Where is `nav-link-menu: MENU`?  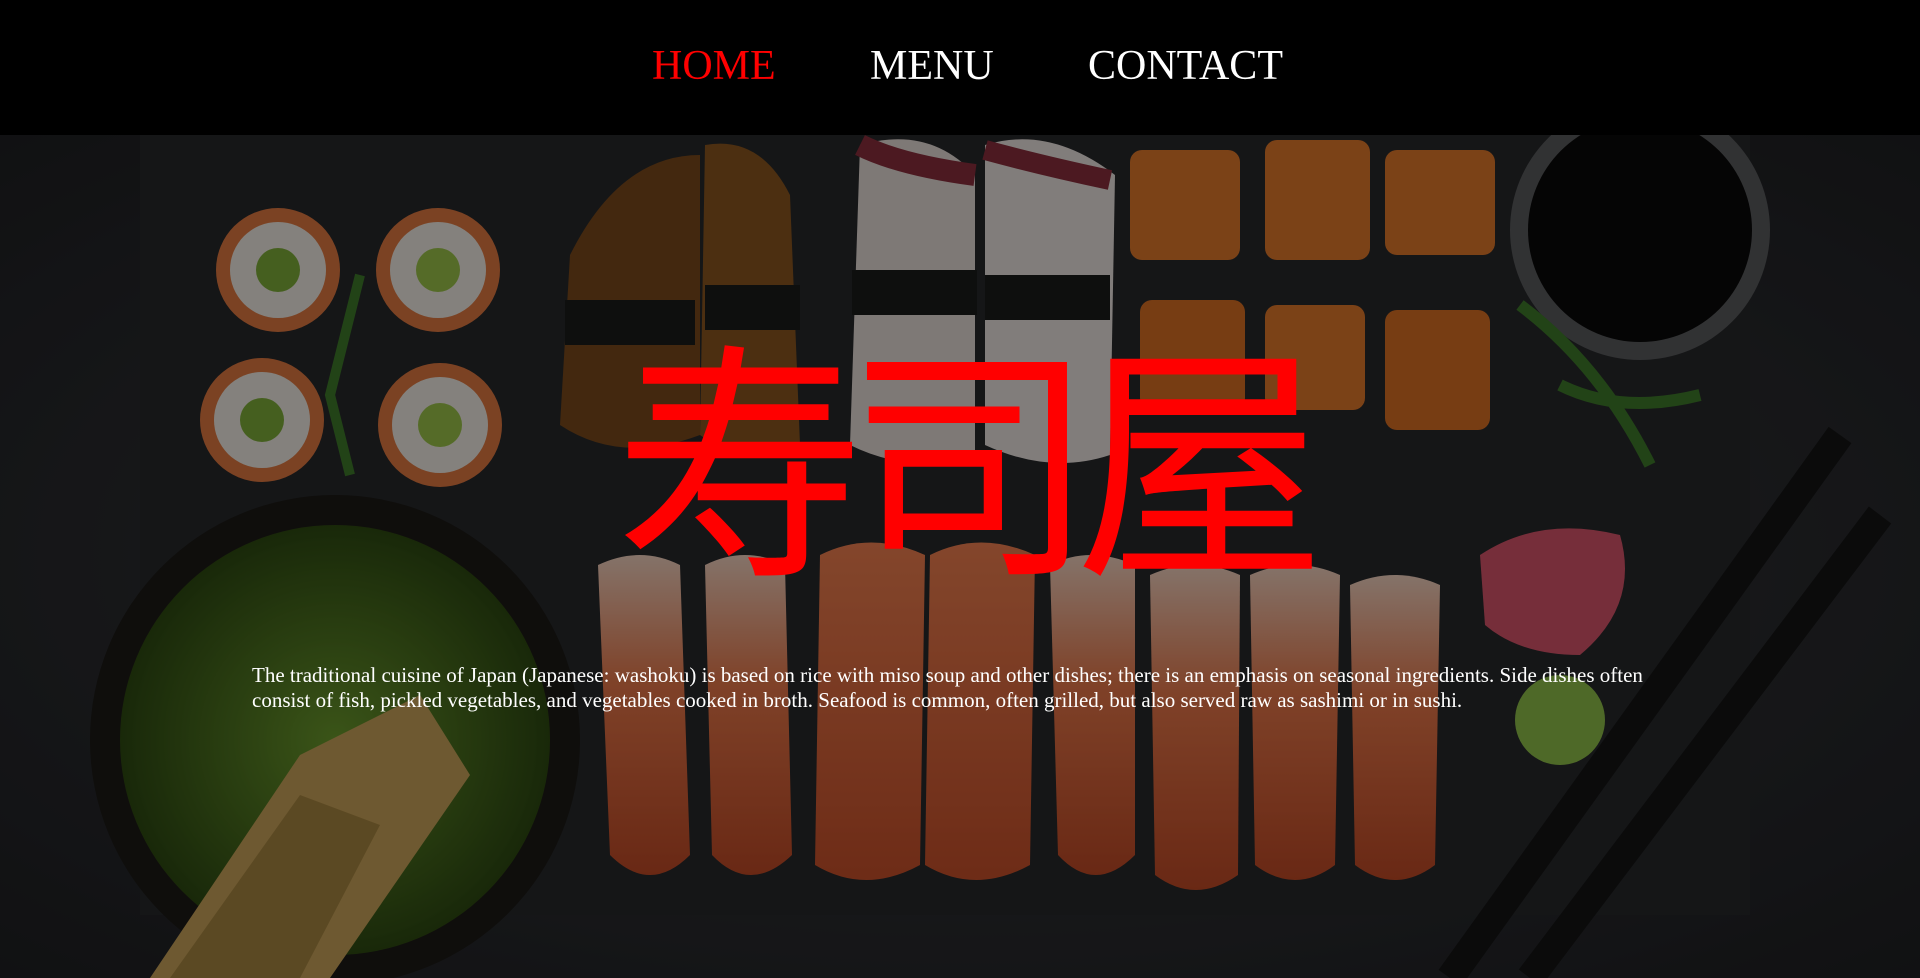
nav-link-menu: MENU is located at coordinates (932, 66).